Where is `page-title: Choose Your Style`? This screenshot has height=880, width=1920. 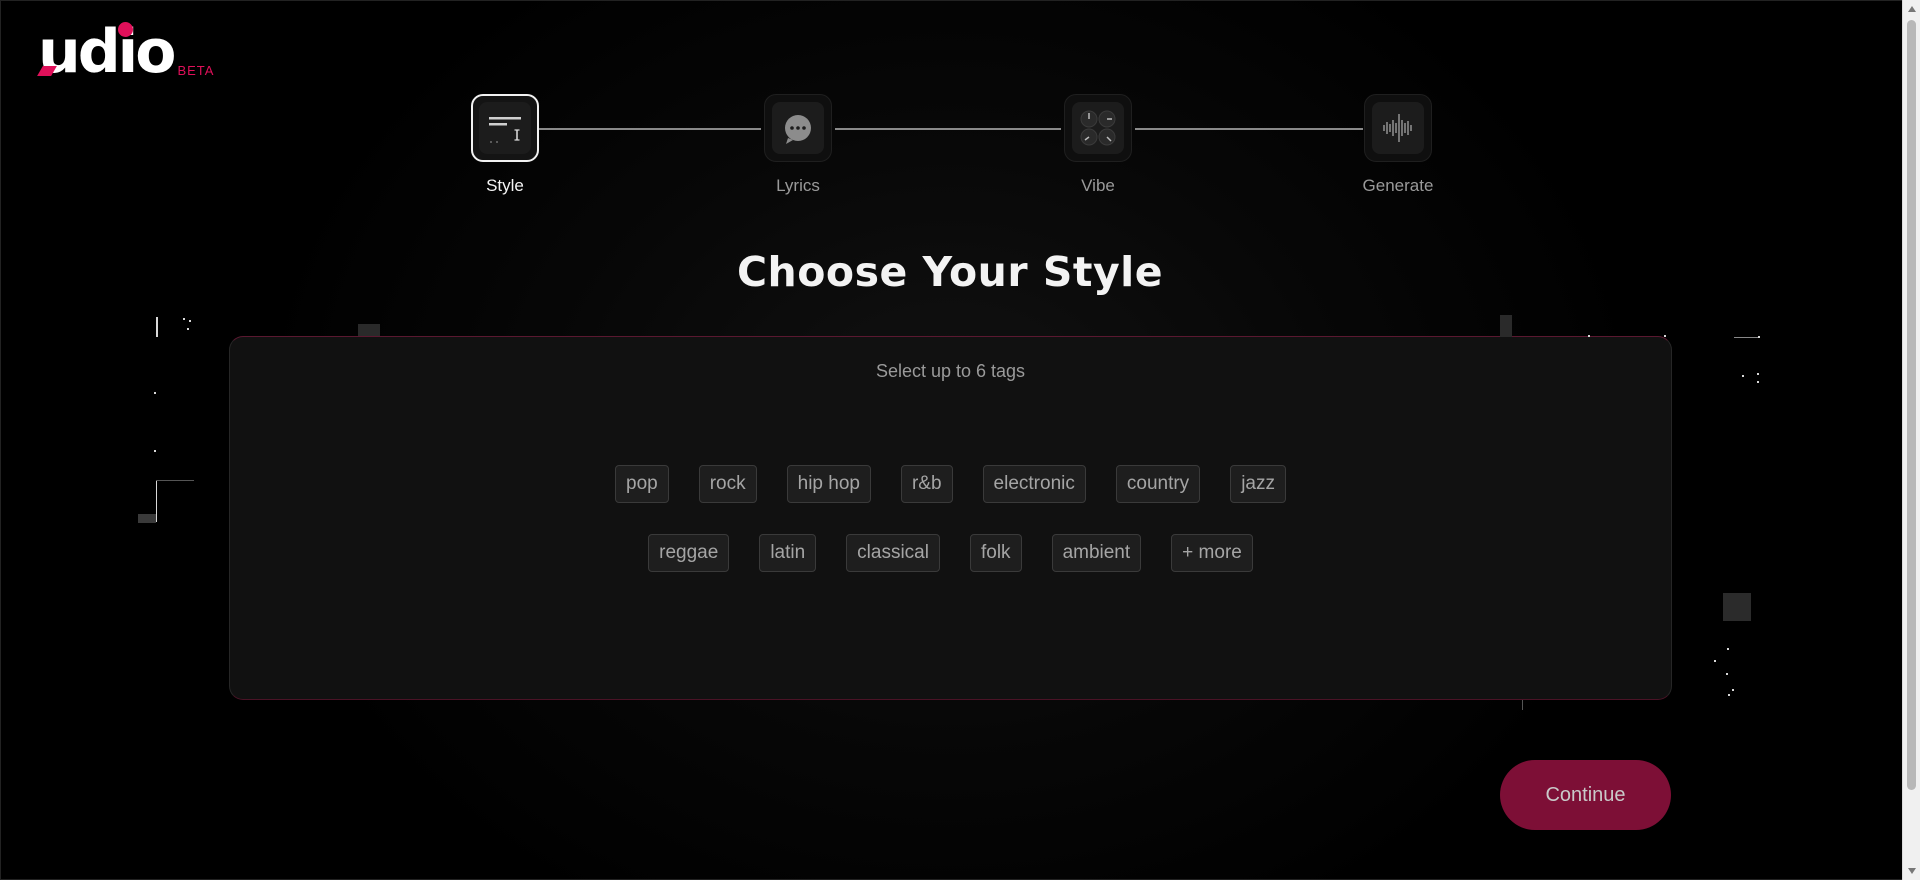
page-title: Choose Your Style is located at coordinates (950, 272).